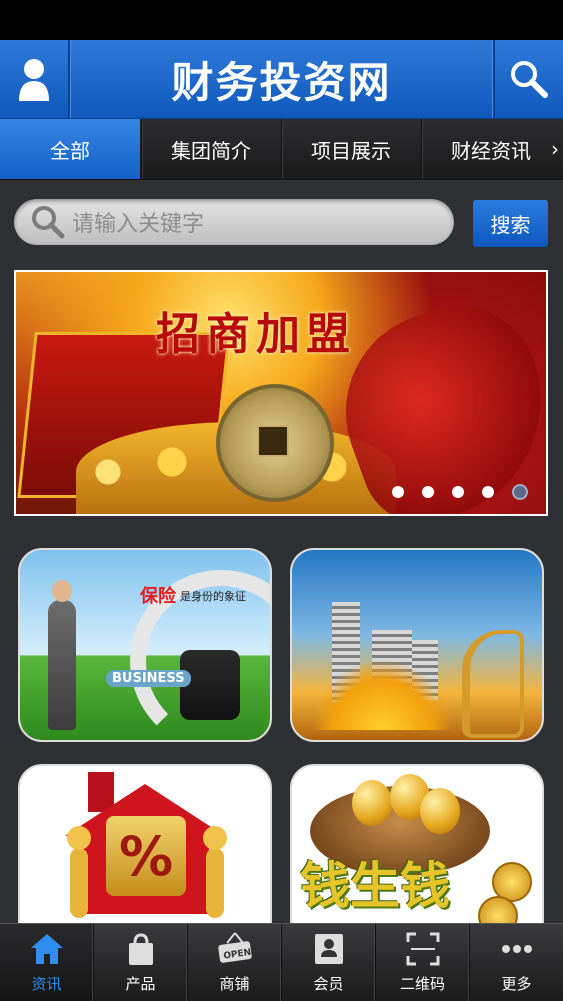  I want to click on nav-item-news: 资讯, so click(47, 962).